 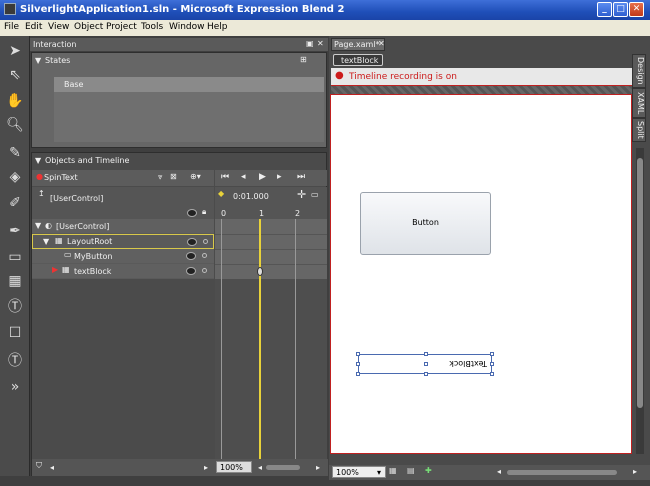 I want to click on menu-view: View, so click(x=58, y=27).